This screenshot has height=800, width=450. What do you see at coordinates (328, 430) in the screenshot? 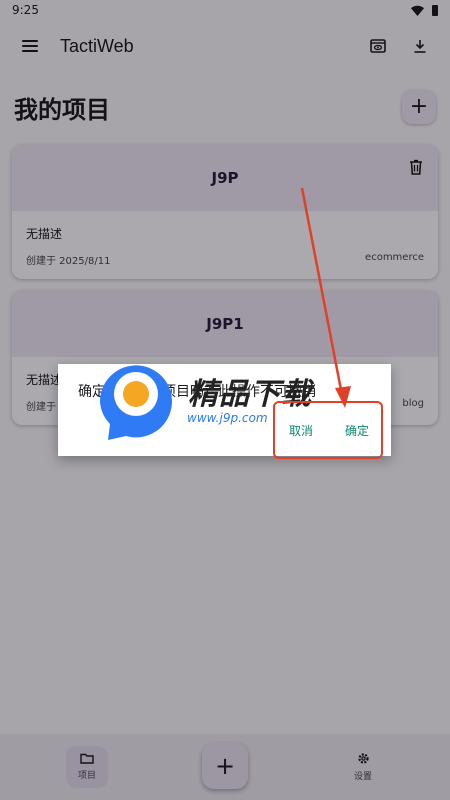
I see `annotation-highlight` at bounding box center [328, 430].